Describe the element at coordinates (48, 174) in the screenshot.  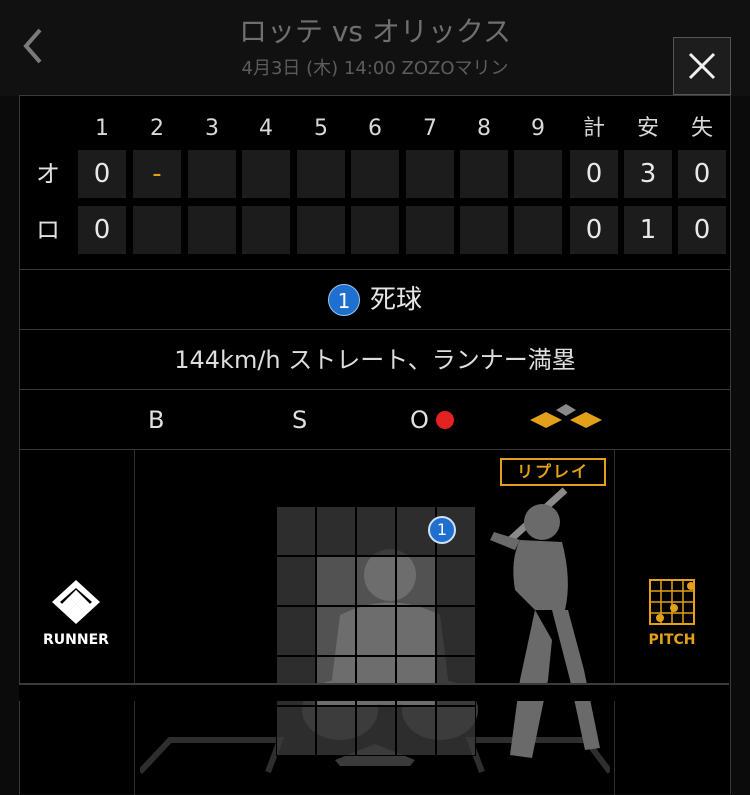
I see `team-label: オ` at that location.